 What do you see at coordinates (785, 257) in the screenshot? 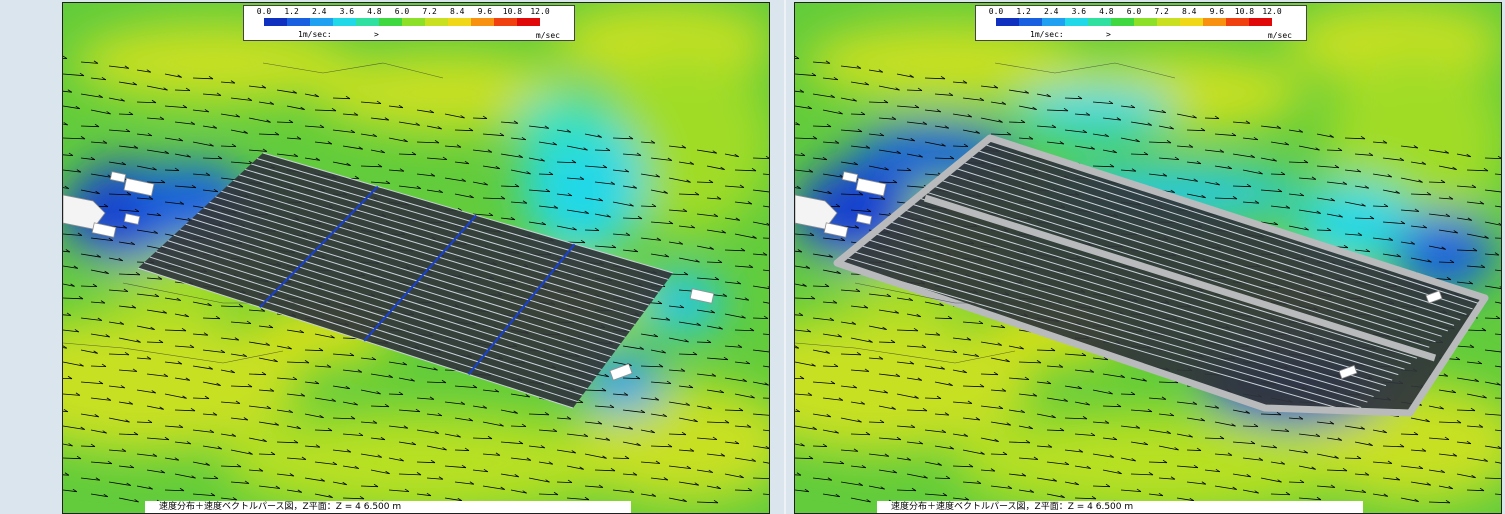
I see `panel-separator` at bounding box center [785, 257].